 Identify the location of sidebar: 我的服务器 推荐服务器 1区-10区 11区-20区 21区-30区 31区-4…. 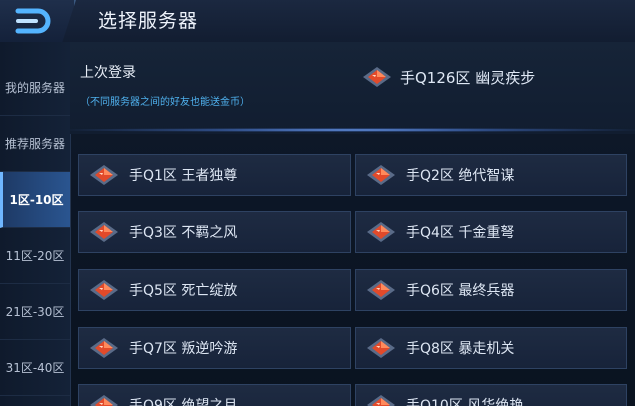
(35, 224).